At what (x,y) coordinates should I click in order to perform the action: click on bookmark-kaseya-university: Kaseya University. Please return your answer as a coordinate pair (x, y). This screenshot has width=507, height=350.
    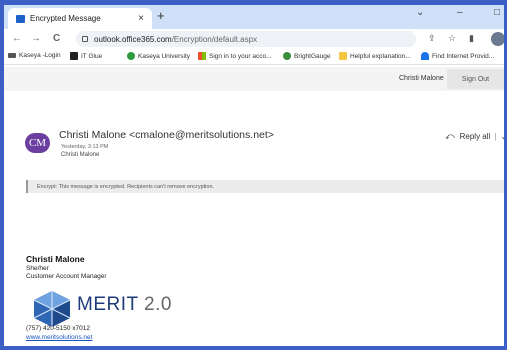
    Looking at the image, I should click on (158, 56).